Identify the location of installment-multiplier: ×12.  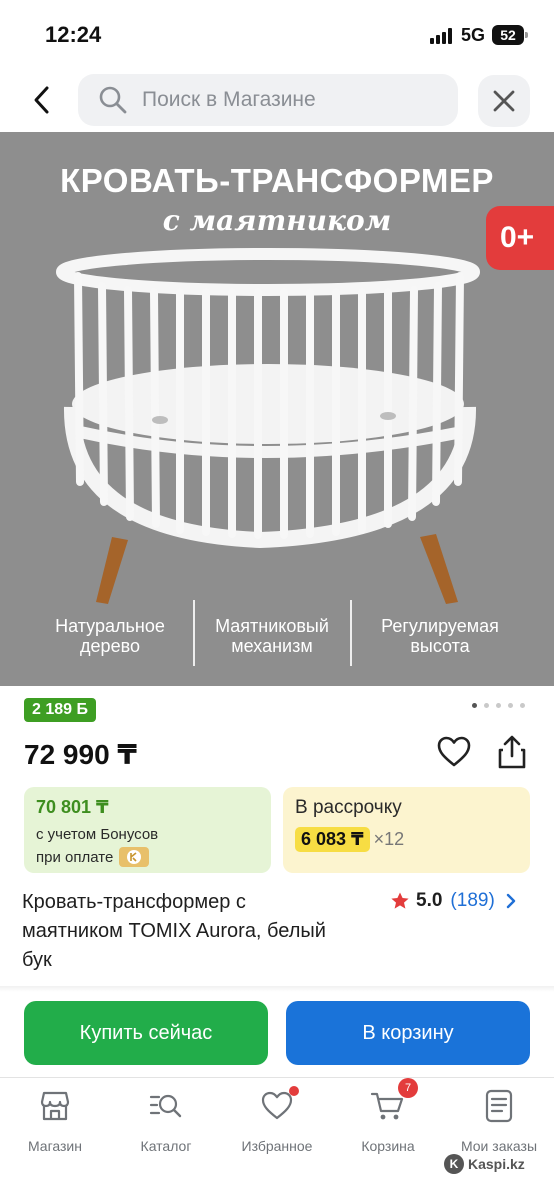
(389, 839).